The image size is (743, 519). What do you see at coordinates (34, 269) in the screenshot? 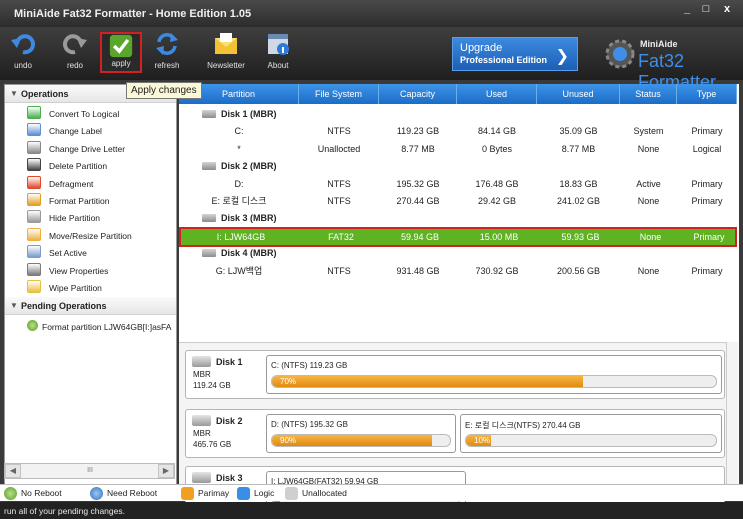
I see `properties-icon` at bounding box center [34, 269].